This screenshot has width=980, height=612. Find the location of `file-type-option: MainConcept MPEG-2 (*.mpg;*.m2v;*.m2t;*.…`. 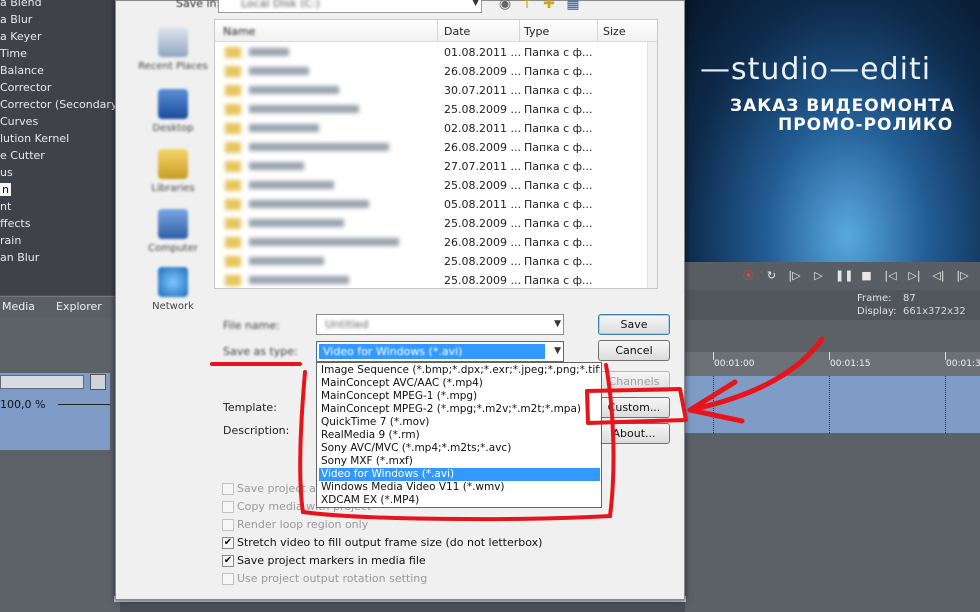

file-type-option: MainConcept MPEG-2 (*.mpg;*.m2v;*.m2t;*.… is located at coordinates (459, 409).